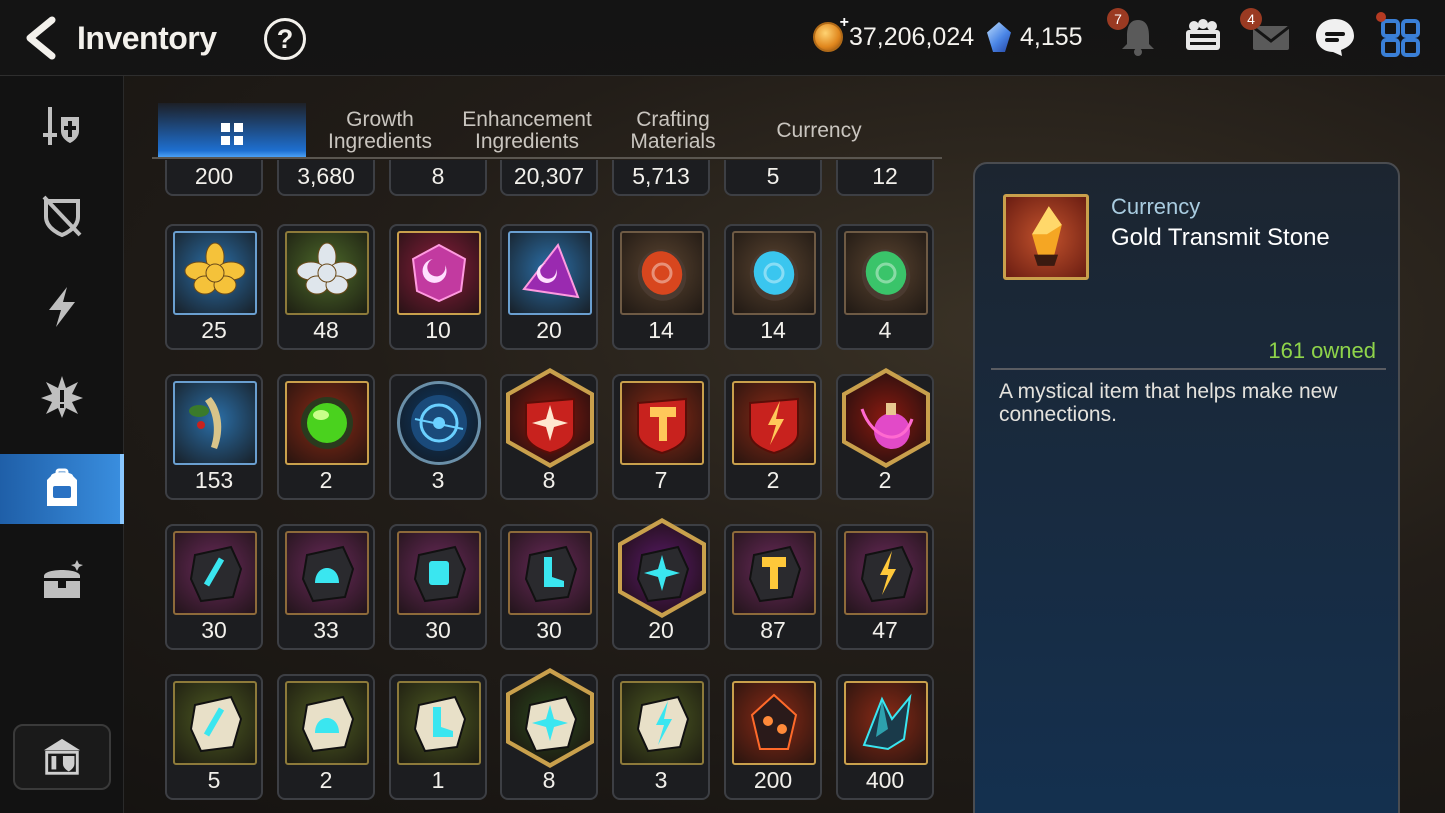 This screenshot has height=813, width=1445. What do you see at coordinates (438, 630) in the screenshot?
I see `item-count: 30` at bounding box center [438, 630].